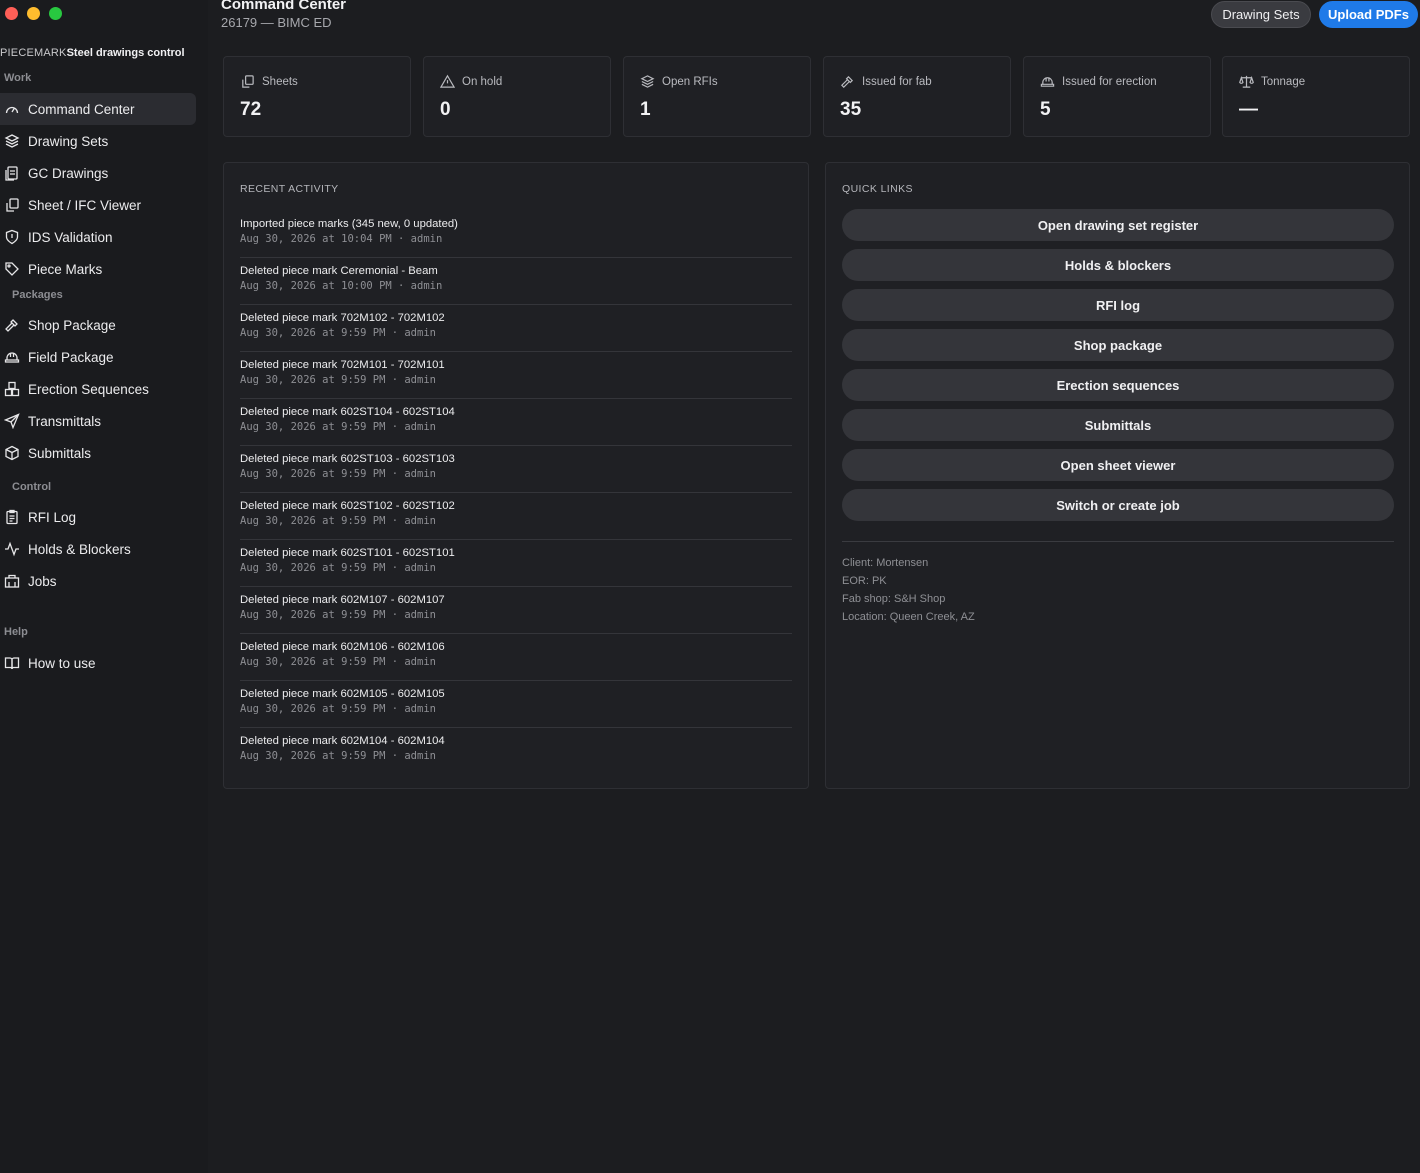 The width and height of the screenshot is (1420, 1173). What do you see at coordinates (251, 109) in the screenshot?
I see `stat-value: 72` at bounding box center [251, 109].